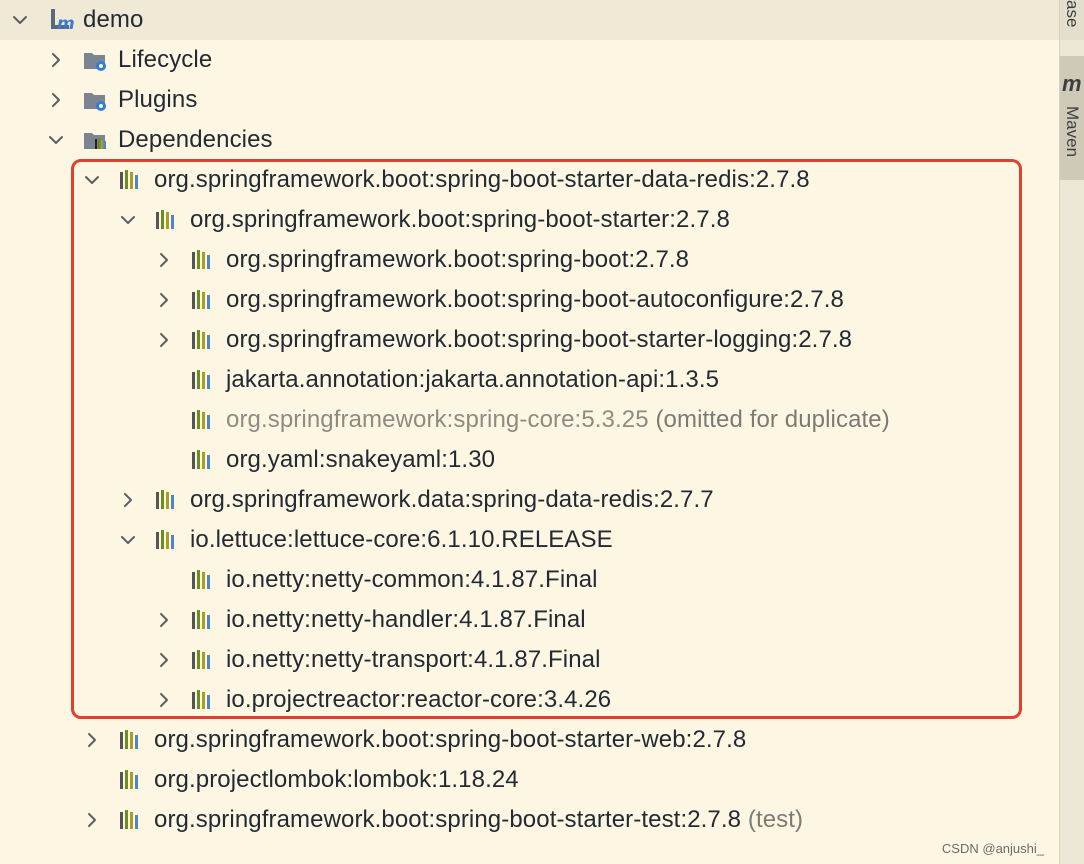  What do you see at coordinates (412, 579) in the screenshot?
I see `artifact-name: io.netty:netty-common:4.1.87.Final` at bounding box center [412, 579].